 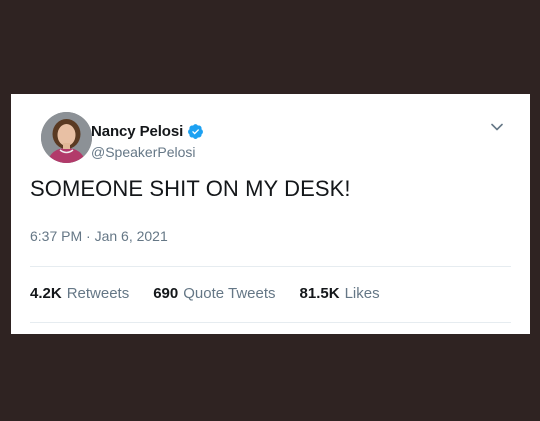 I want to click on display-name: Nancy Pelosi, so click(x=137, y=131).